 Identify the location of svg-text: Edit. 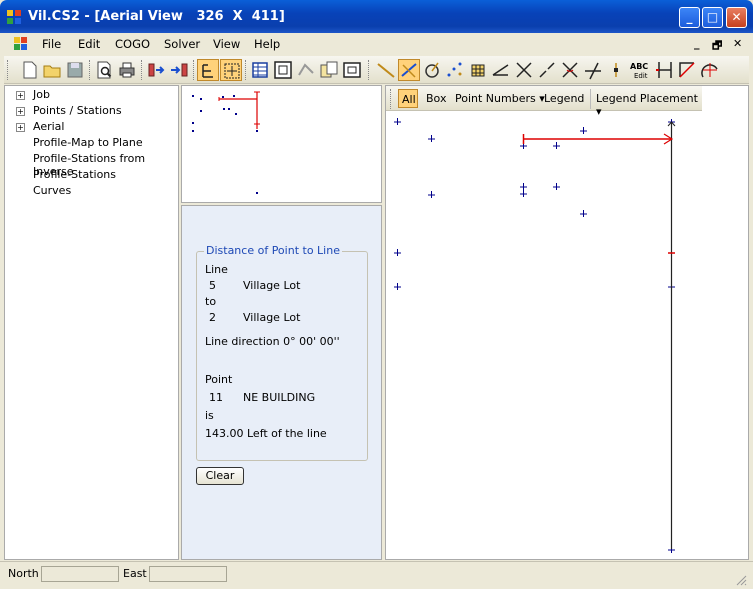
(641, 76).